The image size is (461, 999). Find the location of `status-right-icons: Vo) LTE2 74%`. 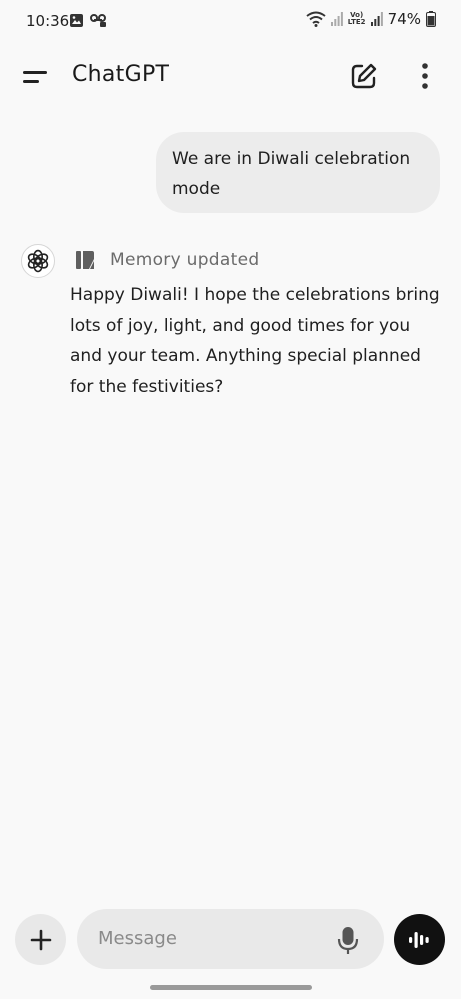

status-right-icons: Vo) LTE2 74% is located at coordinates (371, 19).